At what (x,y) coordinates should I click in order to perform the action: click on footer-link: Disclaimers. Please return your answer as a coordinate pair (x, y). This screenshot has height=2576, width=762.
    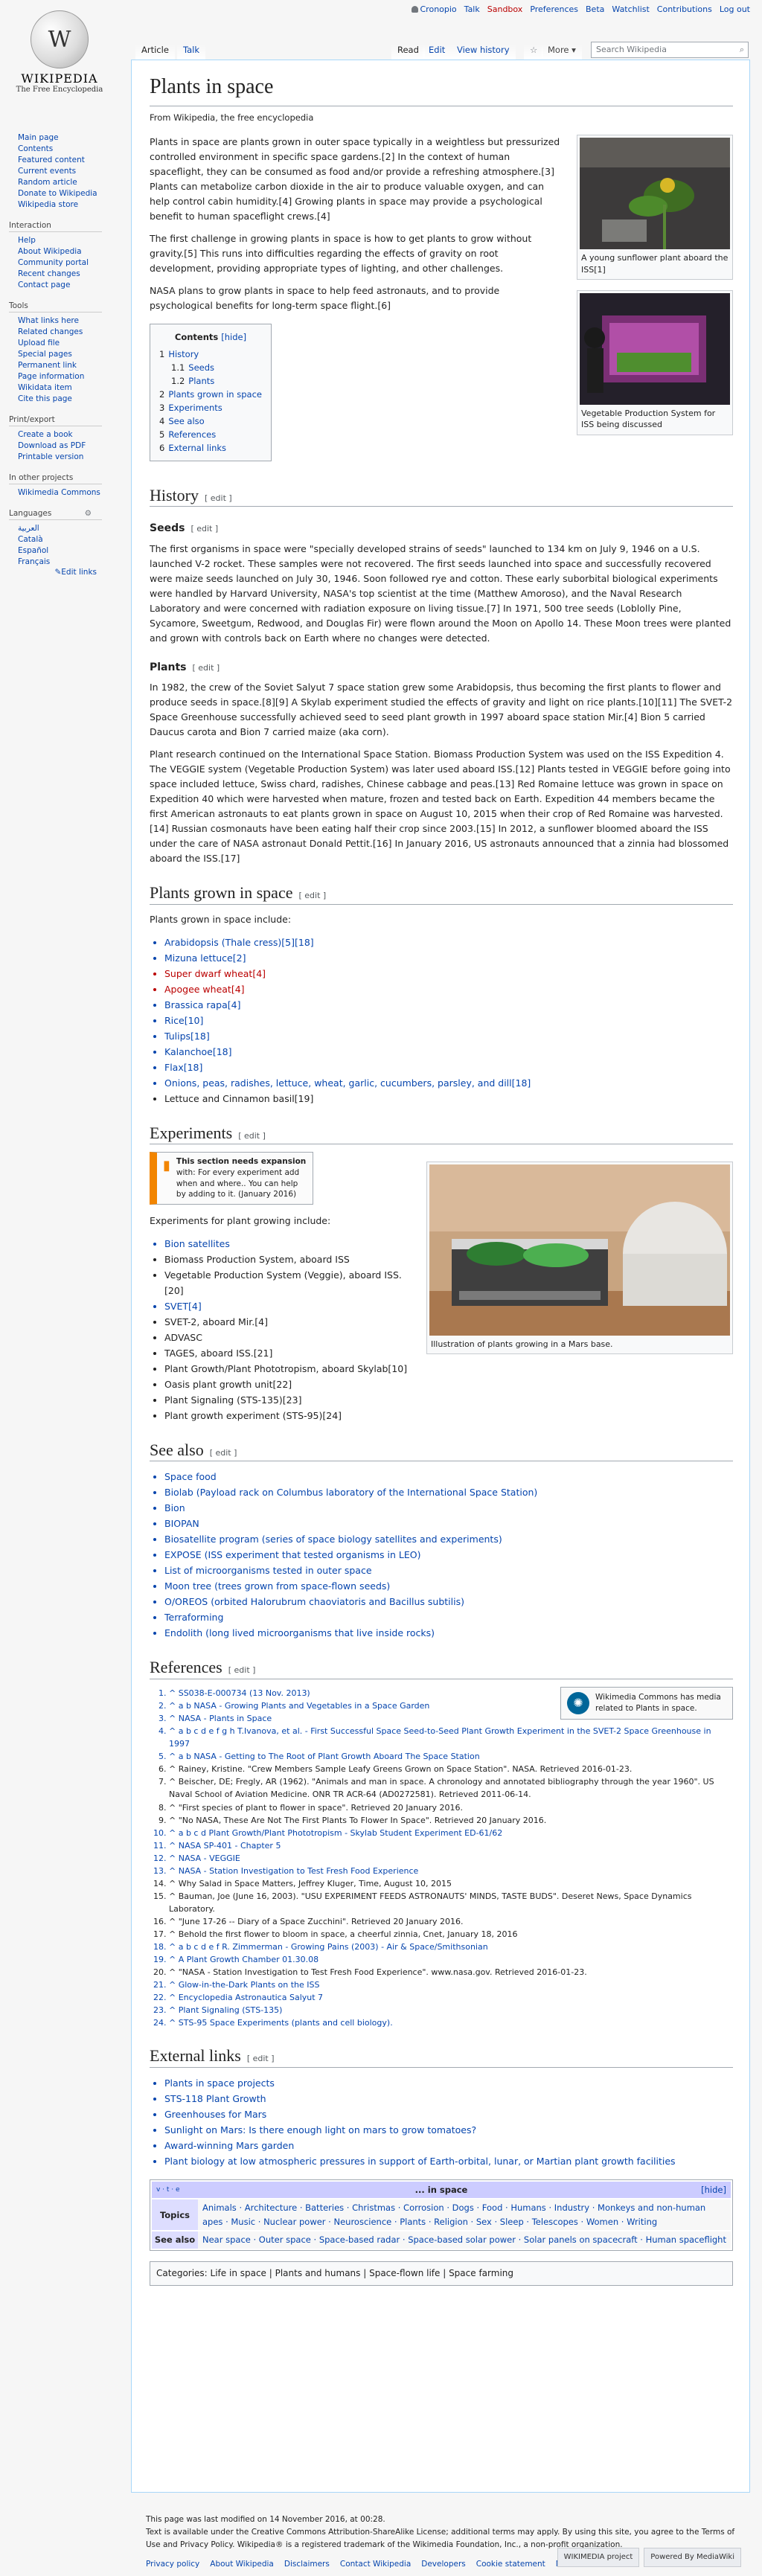
    Looking at the image, I should click on (307, 2565).